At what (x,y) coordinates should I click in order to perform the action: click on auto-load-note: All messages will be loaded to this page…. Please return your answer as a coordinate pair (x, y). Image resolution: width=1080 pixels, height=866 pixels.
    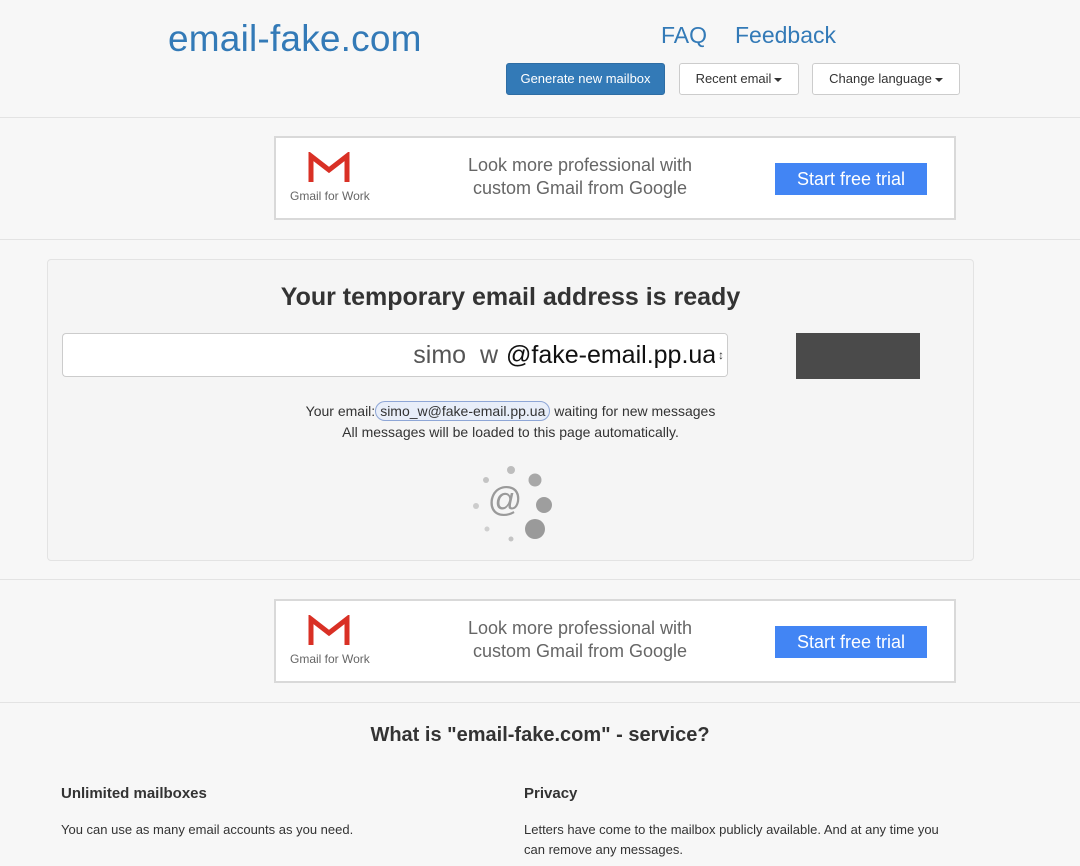
    Looking at the image, I should click on (510, 432).